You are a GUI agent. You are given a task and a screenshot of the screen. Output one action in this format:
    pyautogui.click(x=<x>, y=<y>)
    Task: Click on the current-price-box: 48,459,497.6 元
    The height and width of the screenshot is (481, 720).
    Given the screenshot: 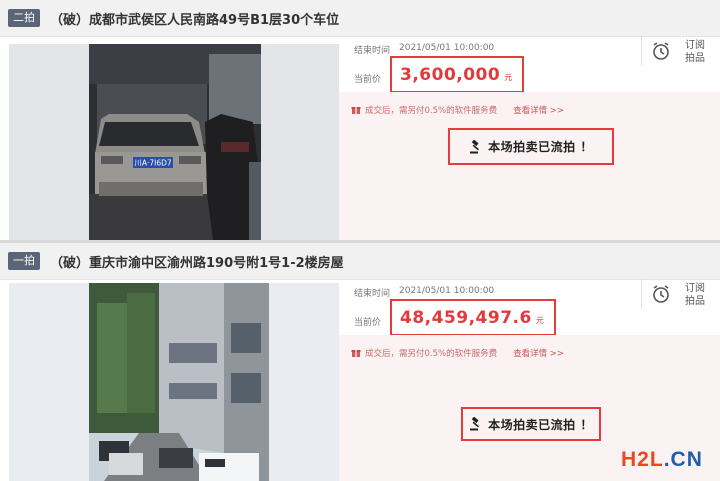 What is the action you would take?
    pyautogui.click(x=473, y=317)
    